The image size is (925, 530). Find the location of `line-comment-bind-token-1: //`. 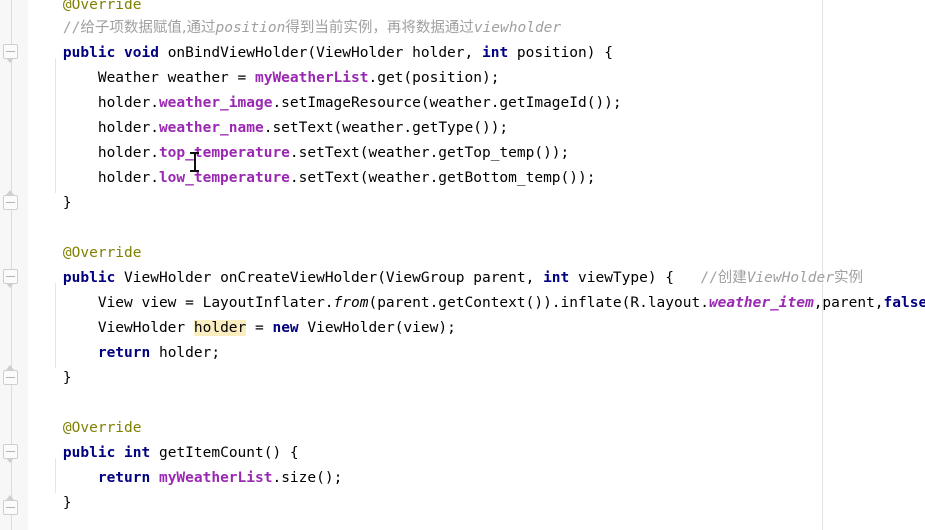

line-comment-bind-token-1: // is located at coordinates (71, 28).